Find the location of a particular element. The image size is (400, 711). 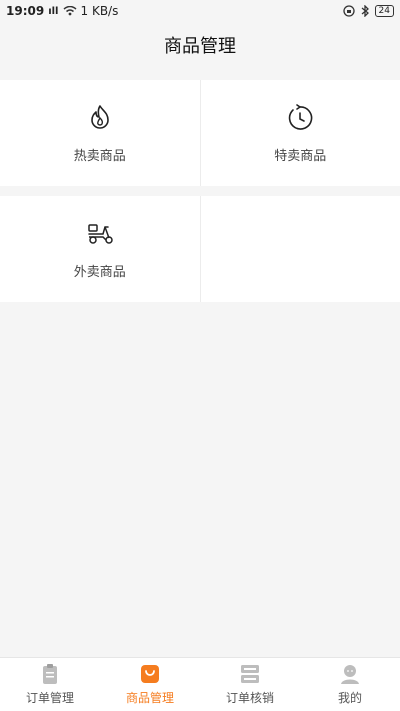

tab-orders: 订单管理 is located at coordinates (50, 684).